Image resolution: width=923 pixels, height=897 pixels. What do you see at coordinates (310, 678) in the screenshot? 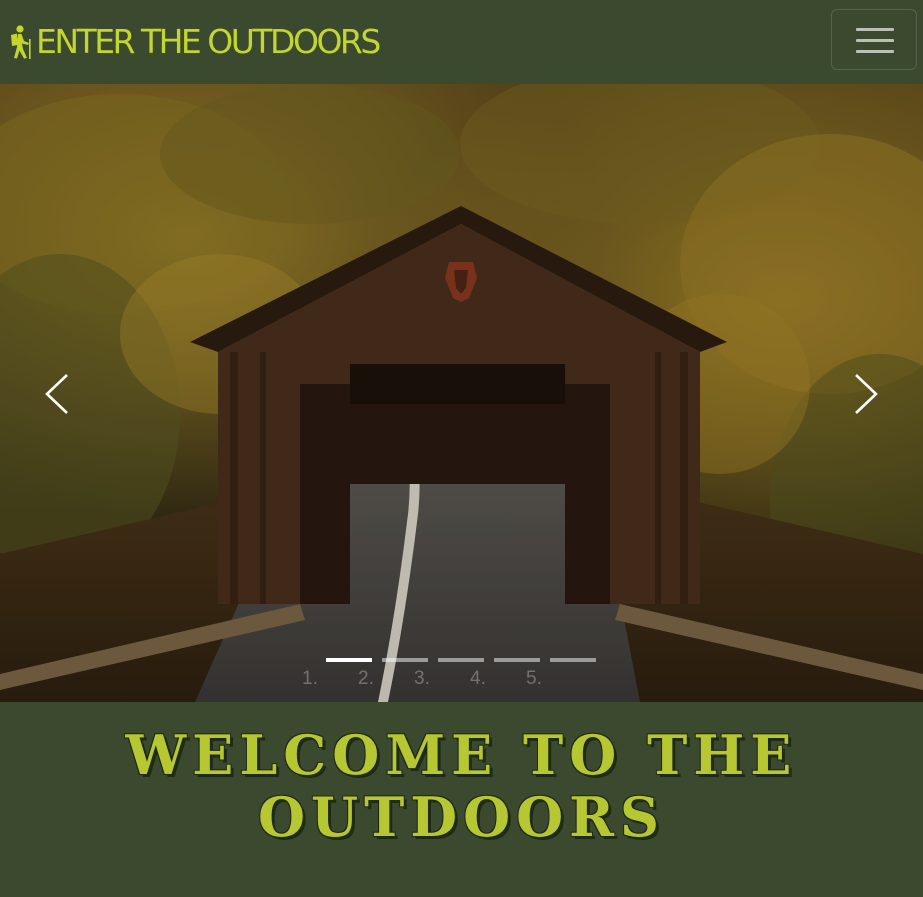
I see `indicator-label: 1.` at bounding box center [310, 678].